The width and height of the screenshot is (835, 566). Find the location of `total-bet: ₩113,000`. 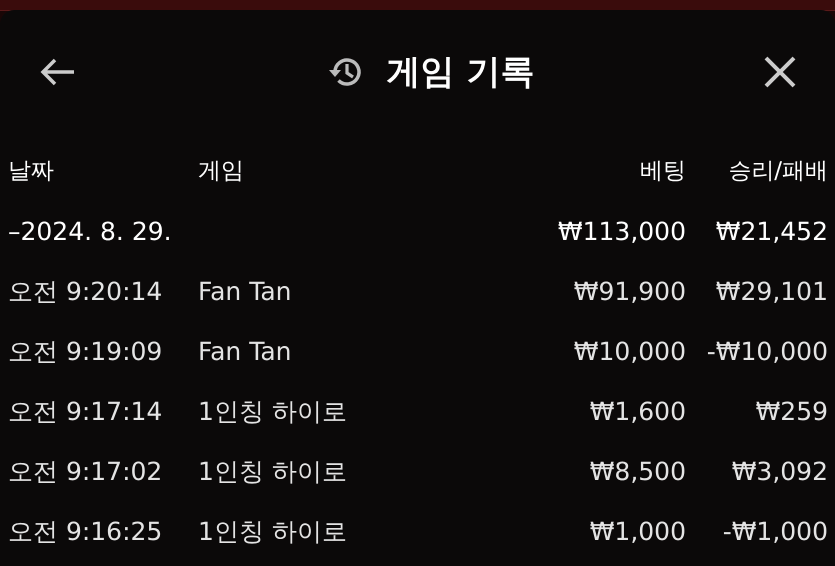

total-bet: ₩113,000 is located at coordinates (621, 231).